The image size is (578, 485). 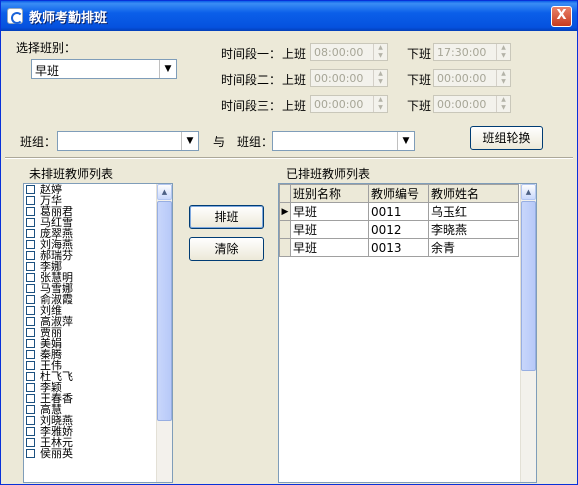 What do you see at coordinates (349, 104) in the screenshot?
I see `time-slot-3-on-input: 00:00:00 ▲ ▼` at bounding box center [349, 104].